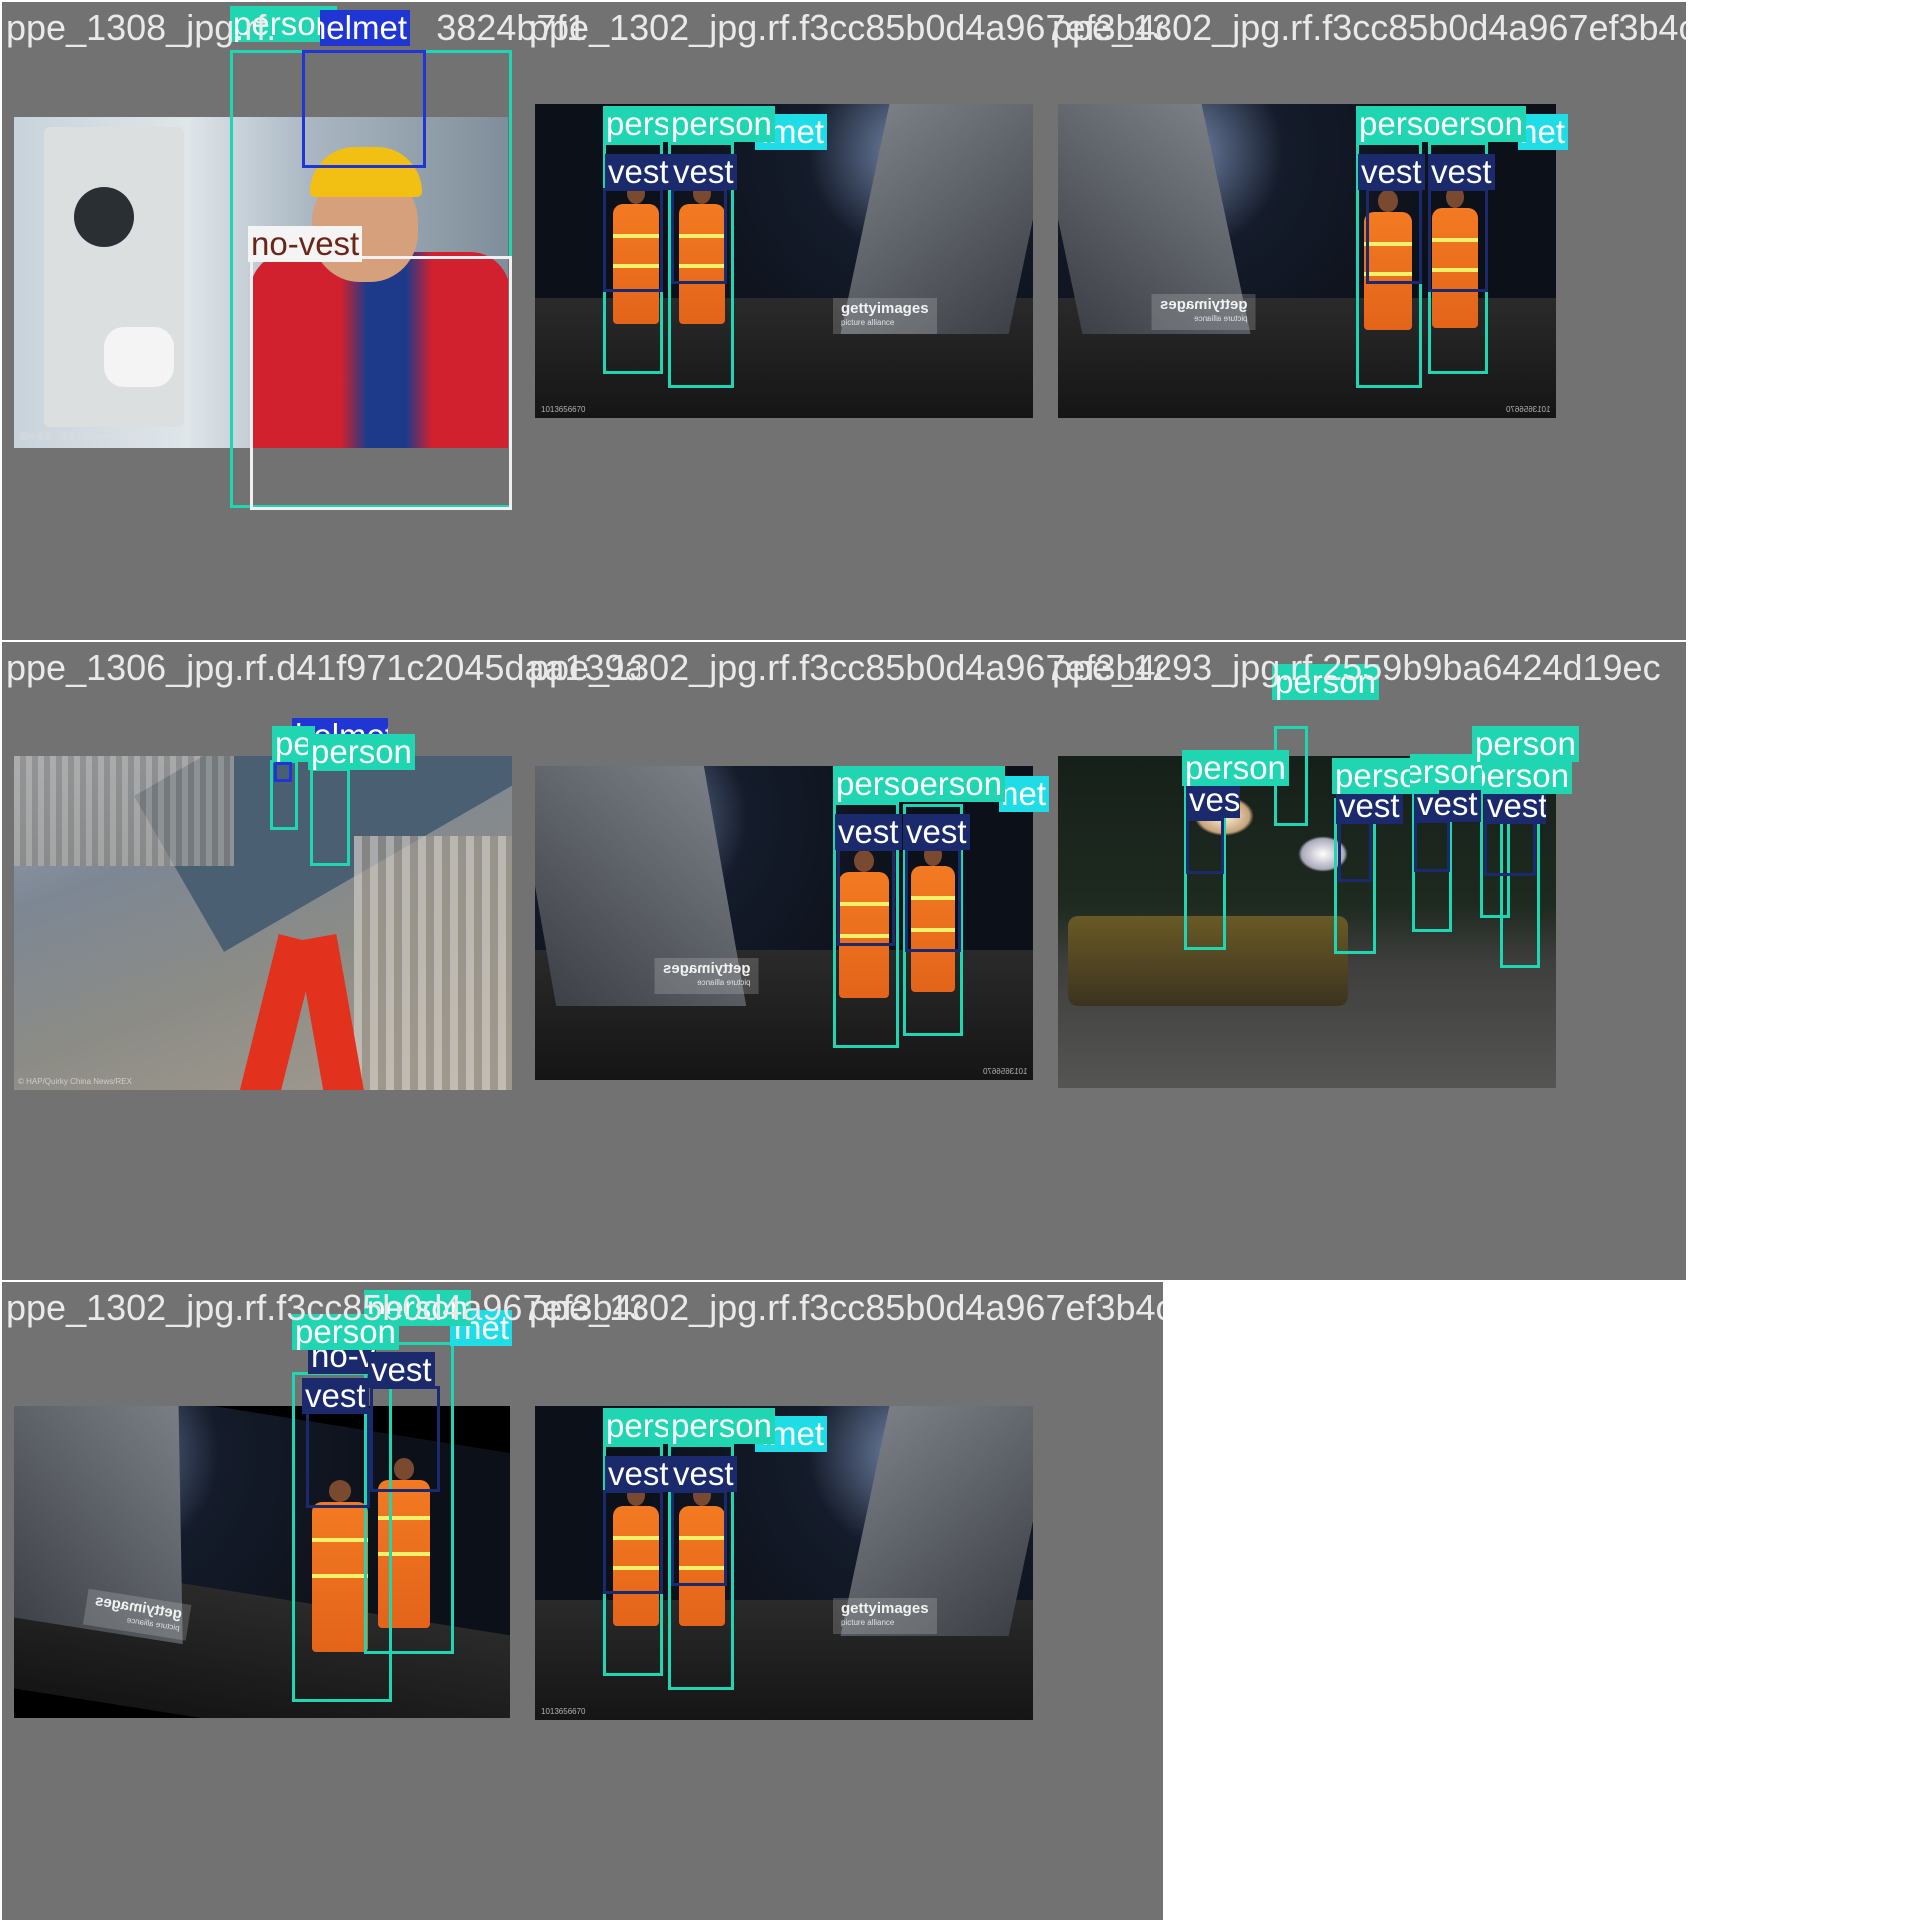 The image size is (1920, 1920). Describe the element at coordinates (75, 1081) in the screenshot. I see `photo-caption: © HAP/Quirky China News/REX` at that location.